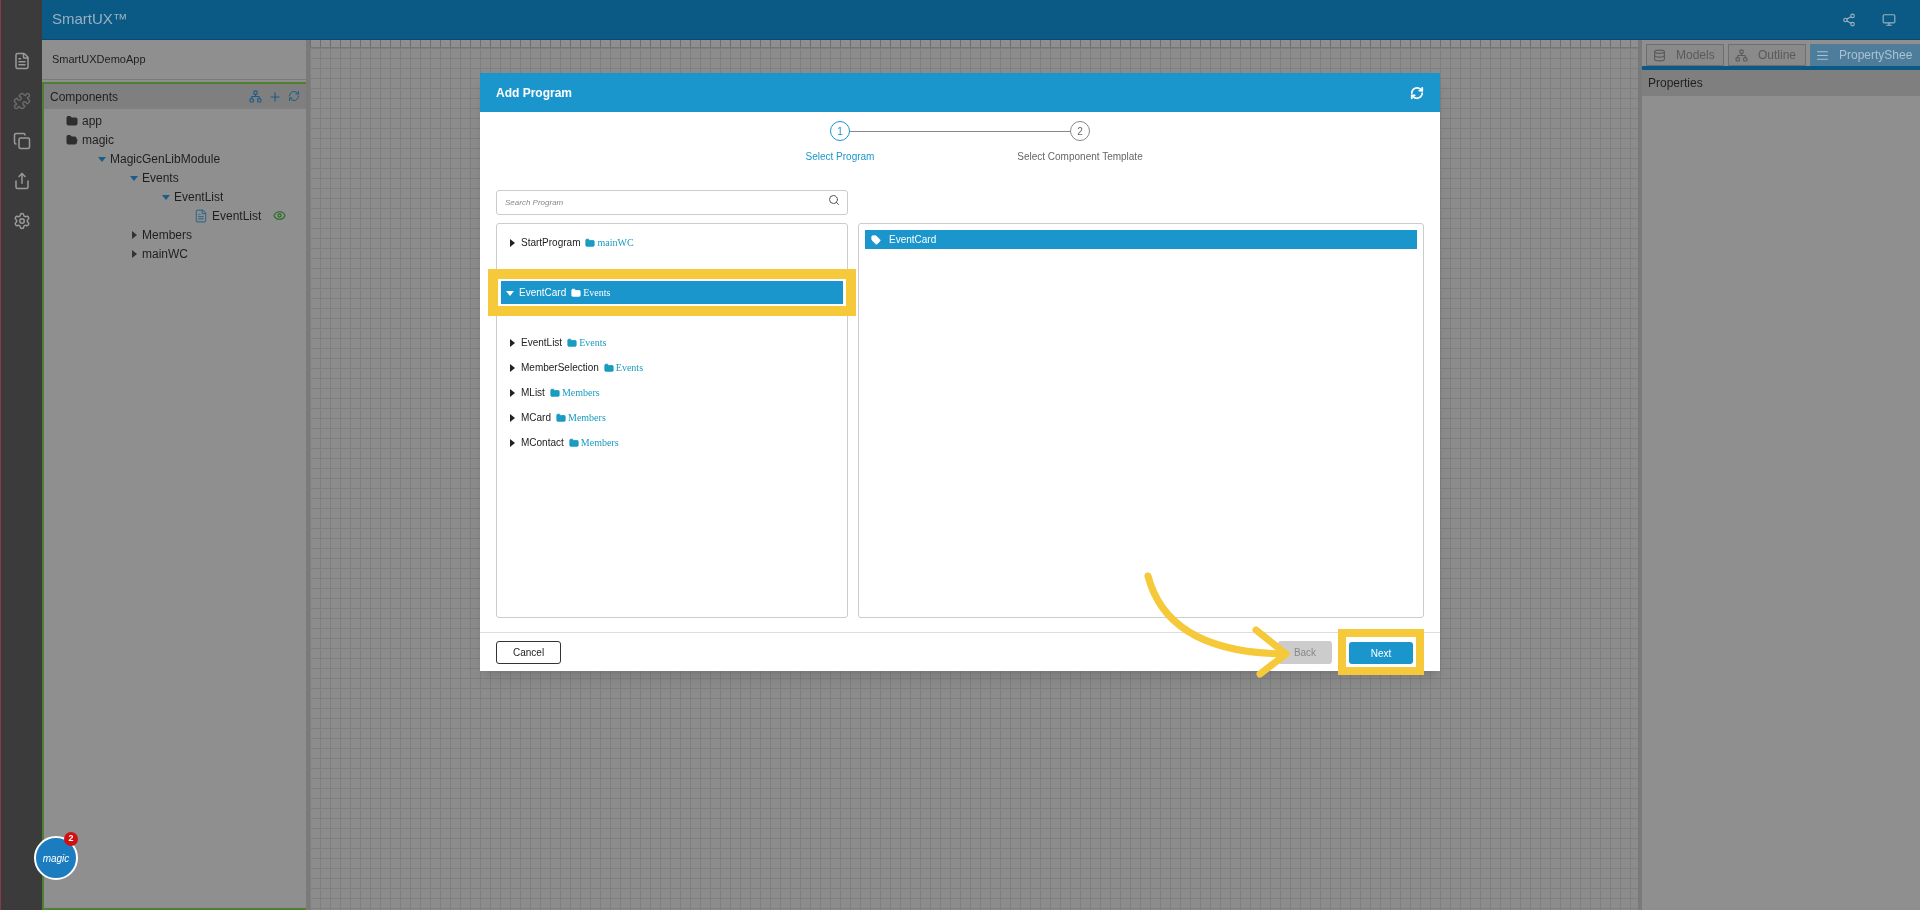 This screenshot has height=910, width=1920. What do you see at coordinates (1889, 19) in the screenshot?
I see `monitor-icon` at bounding box center [1889, 19].